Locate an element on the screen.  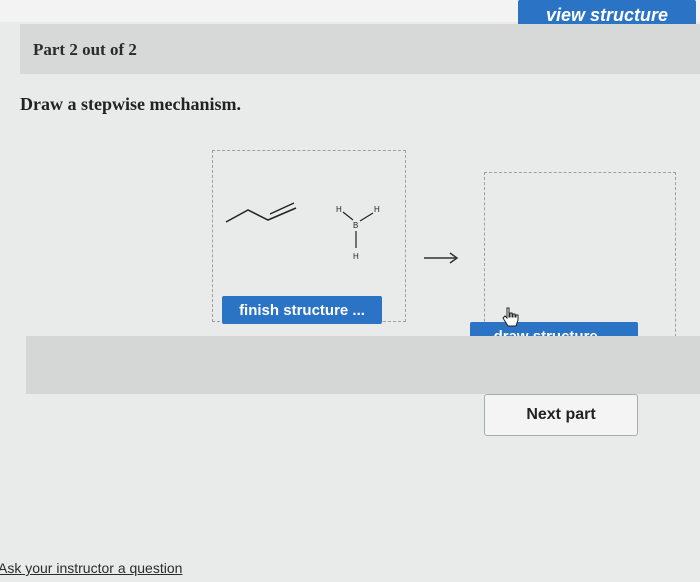
boron-atom: B is located at coordinates (355, 225).